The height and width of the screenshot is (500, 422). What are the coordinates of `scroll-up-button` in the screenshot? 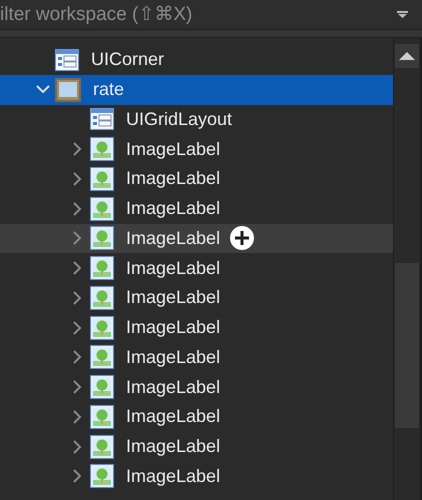 It's located at (407, 56).